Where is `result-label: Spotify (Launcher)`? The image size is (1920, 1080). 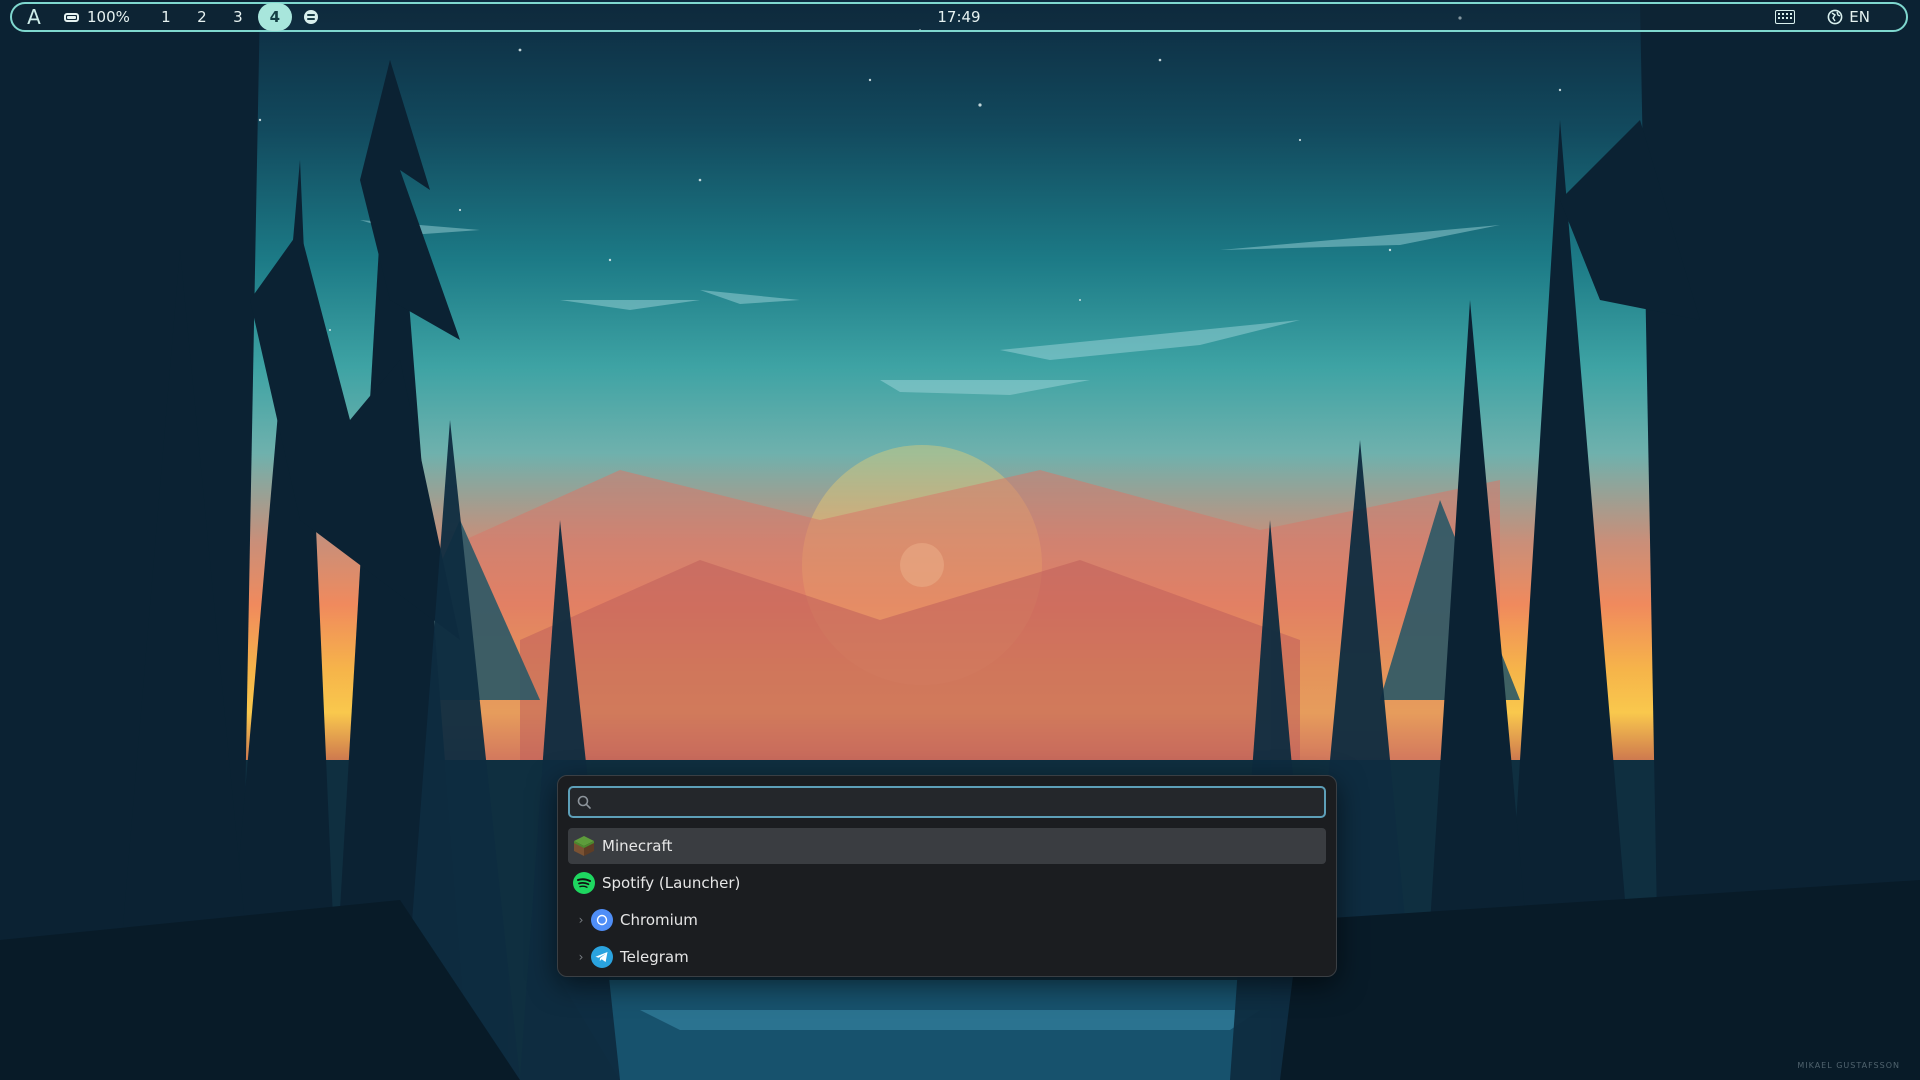
result-label: Spotify (Launcher) is located at coordinates (671, 883).